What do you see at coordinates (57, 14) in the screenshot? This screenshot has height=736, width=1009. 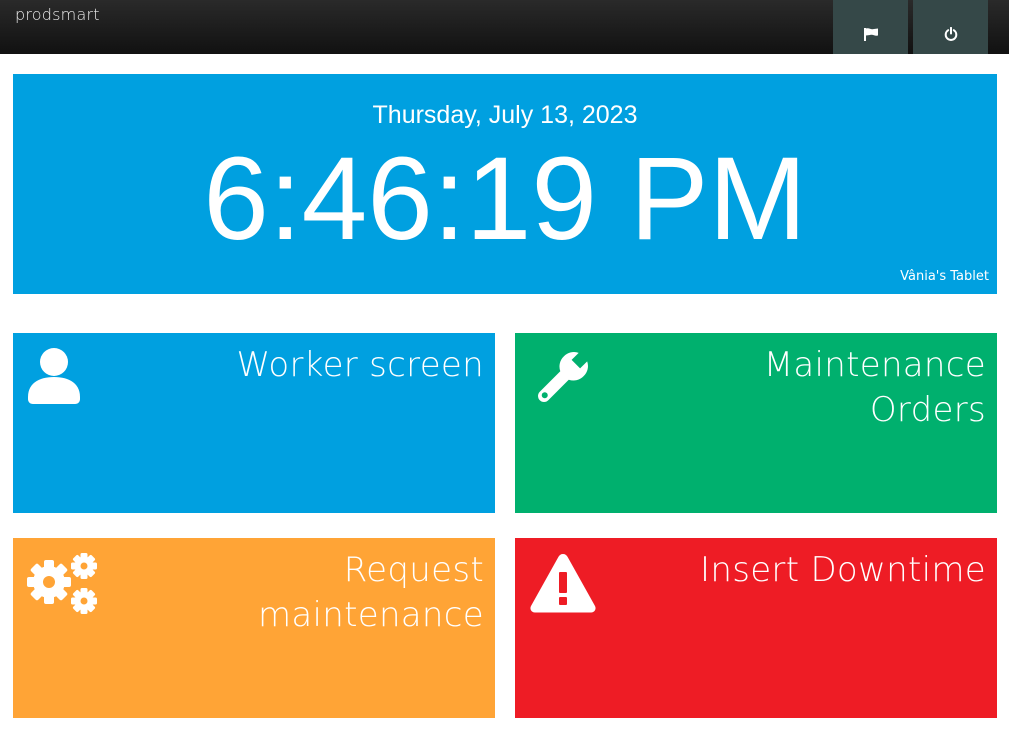 I see `brand-logo: prodsmart` at bounding box center [57, 14].